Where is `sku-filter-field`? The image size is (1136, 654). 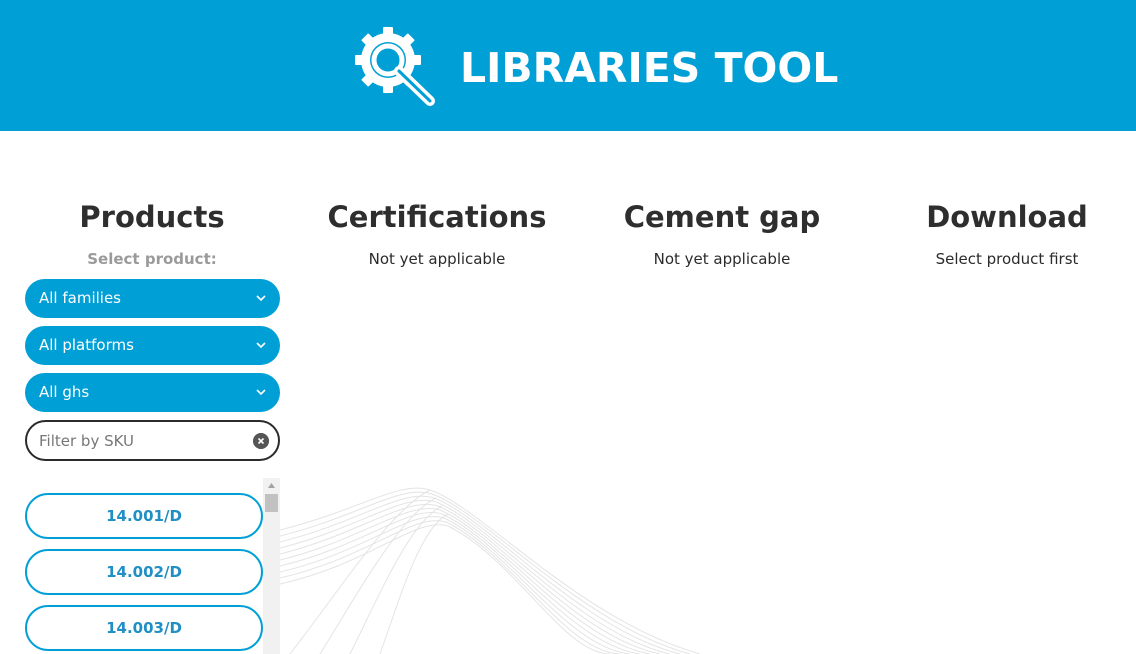
sku-filter-field is located at coordinates (152, 440).